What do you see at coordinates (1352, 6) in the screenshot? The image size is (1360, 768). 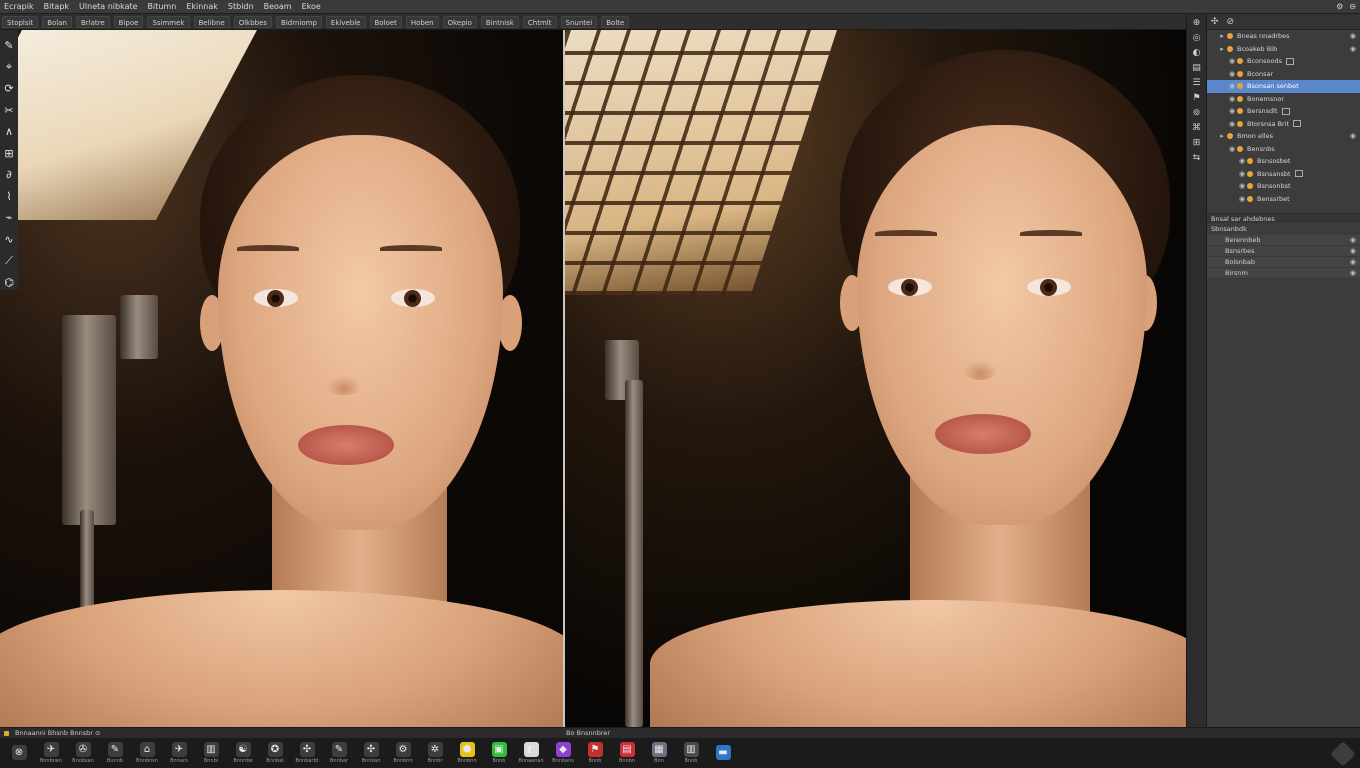 I see `window-control-icon: ⊖` at bounding box center [1352, 6].